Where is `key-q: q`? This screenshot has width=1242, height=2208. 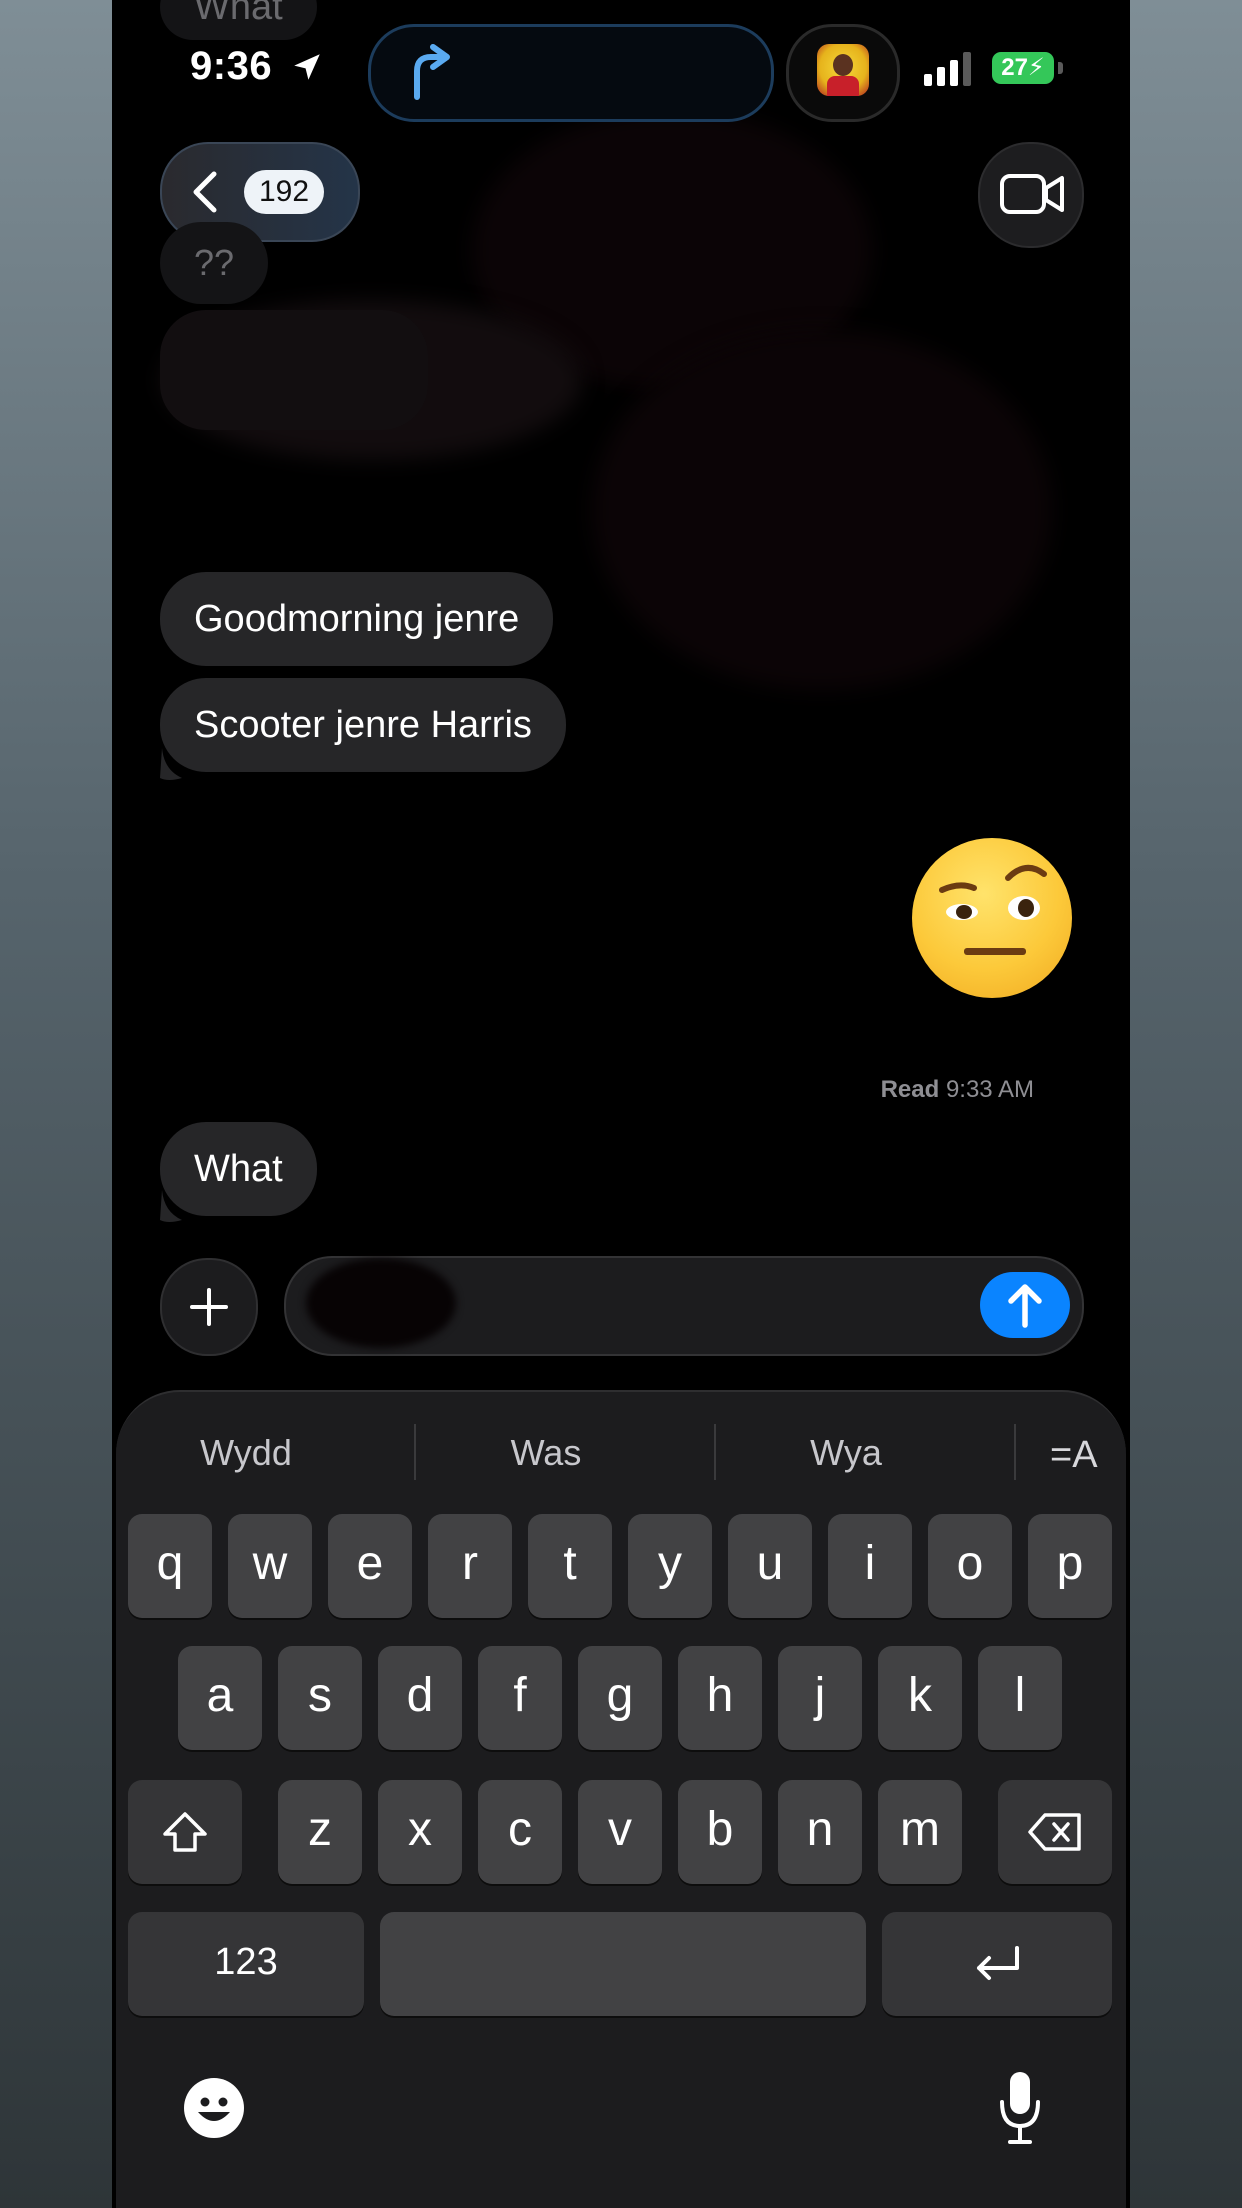
key-q: q is located at coordinates (170, 1566).